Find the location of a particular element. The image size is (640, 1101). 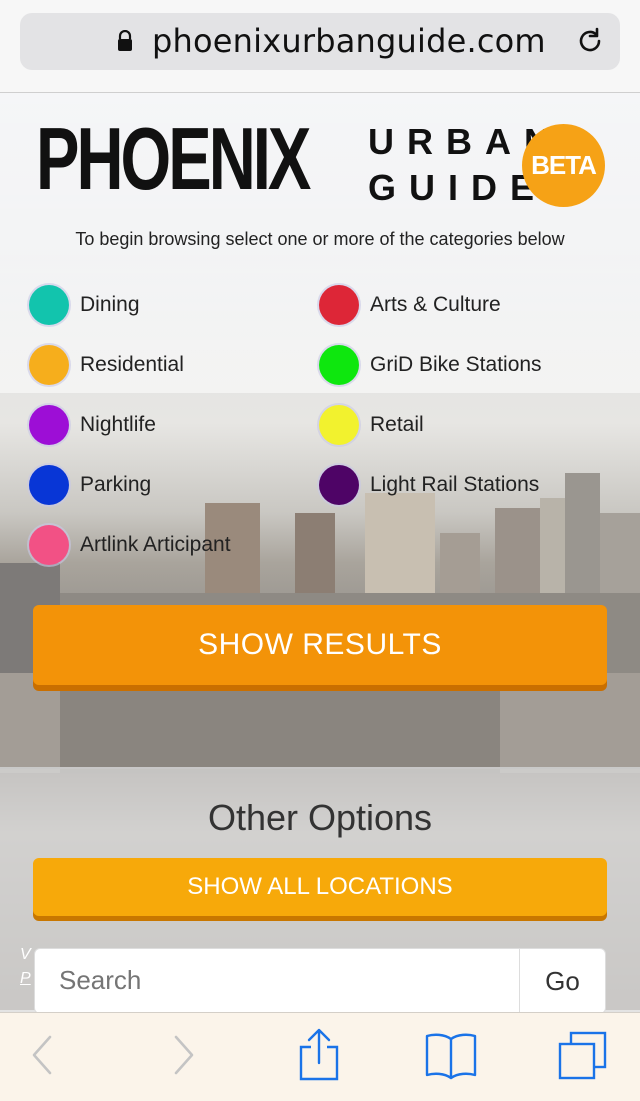

category-light-rail-stations: Light Rail Stations is located at coordinates (429, 485).